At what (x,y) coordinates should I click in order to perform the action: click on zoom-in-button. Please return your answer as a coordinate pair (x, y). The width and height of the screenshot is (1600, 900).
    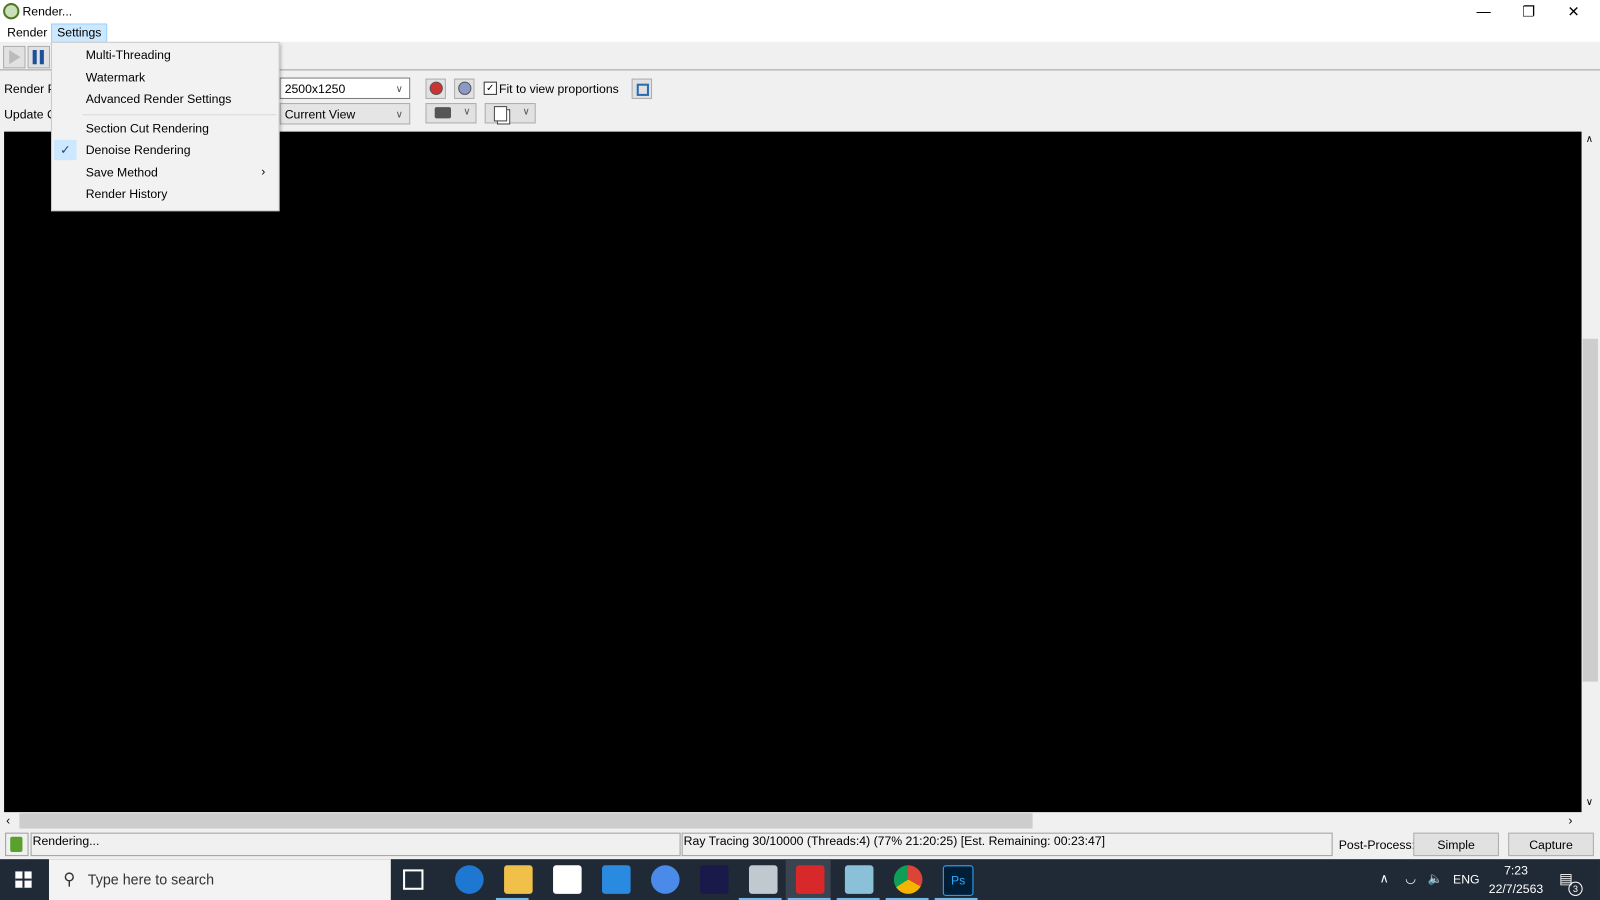
    Looking at the image, I should click on (435, 88).